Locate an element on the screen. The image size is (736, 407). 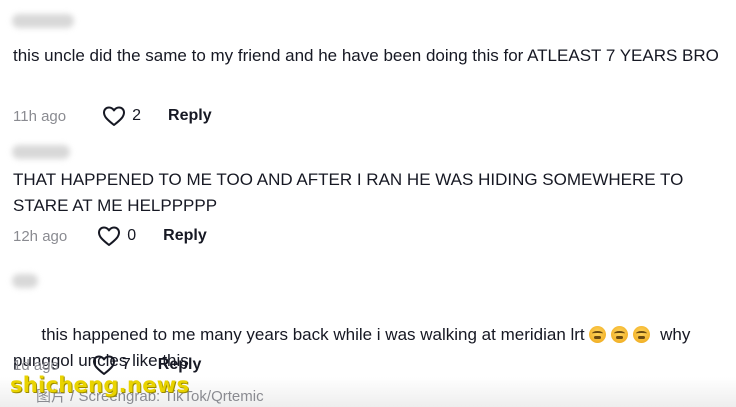
comment-time: 12h ago is located at coordinates (40, 236).